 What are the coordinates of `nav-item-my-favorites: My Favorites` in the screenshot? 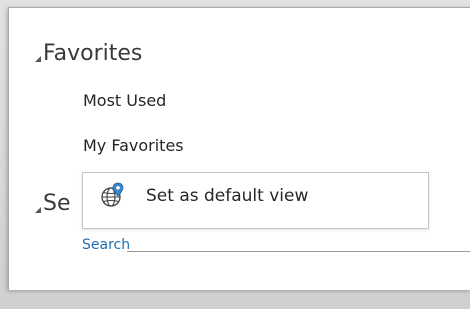 It's located at (133, 146).